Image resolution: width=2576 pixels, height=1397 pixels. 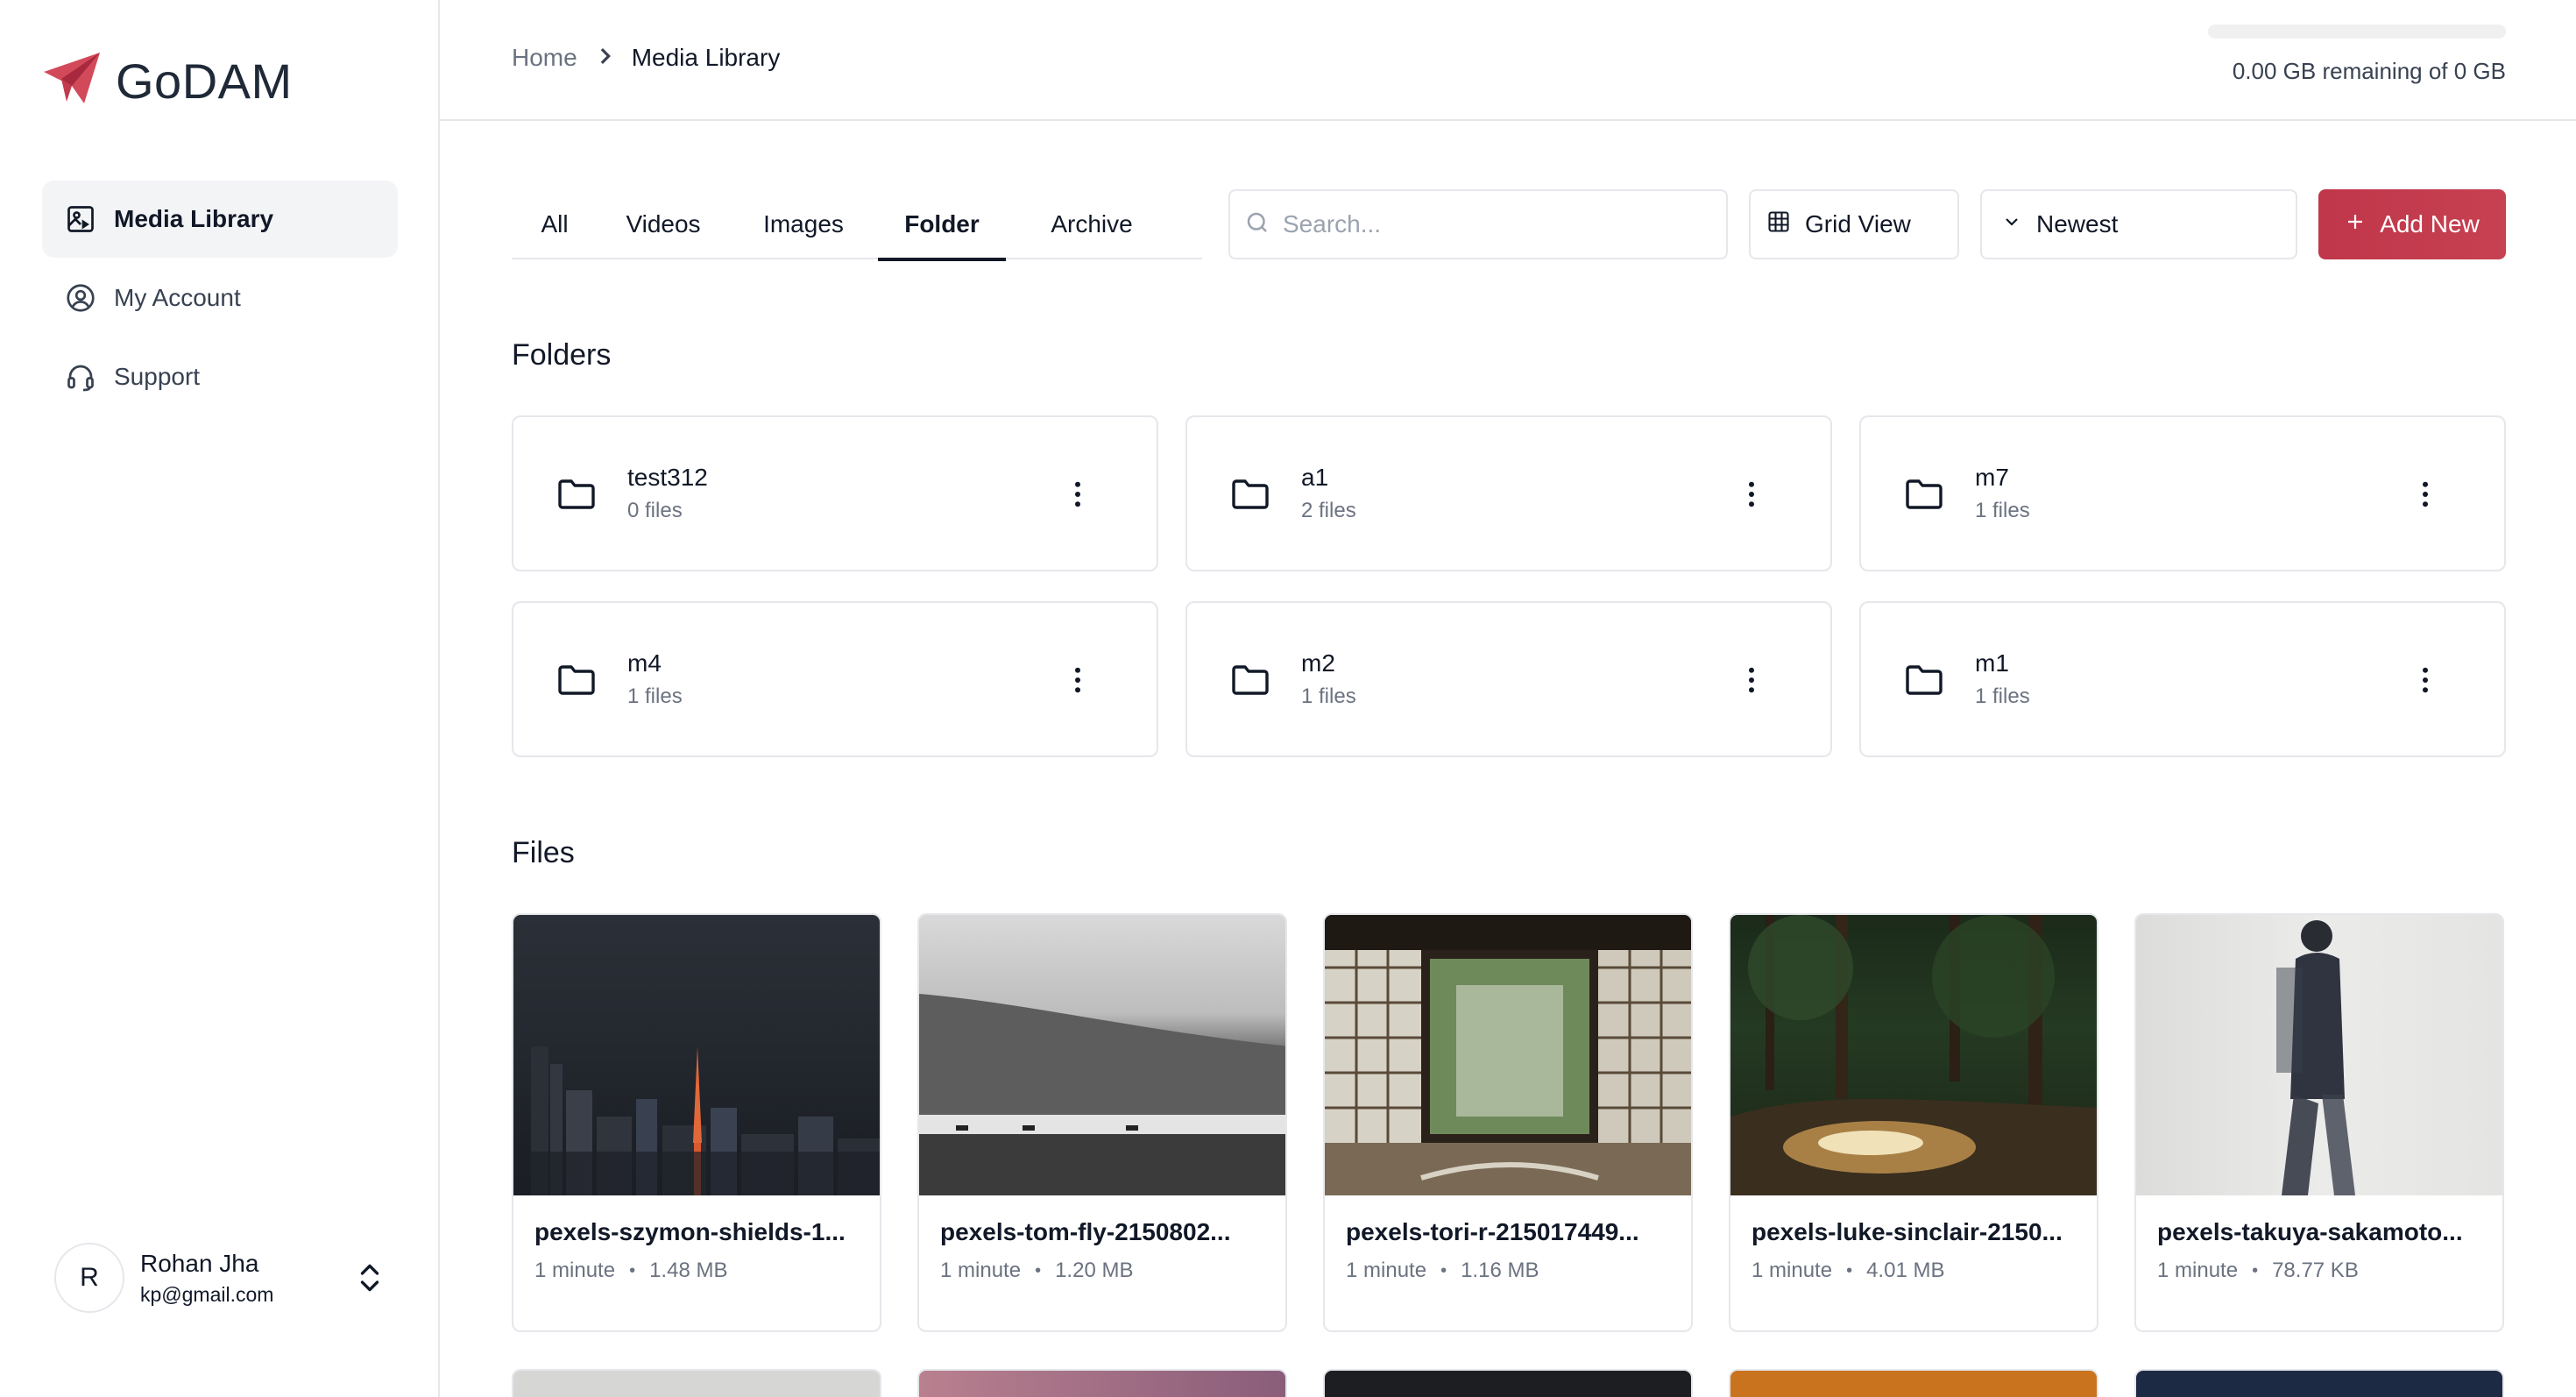 What do you see at coordinates (207, 1294) in the screenshot?
I see `user-email: kp@gmail.com` at bounding box center [207, 1294].